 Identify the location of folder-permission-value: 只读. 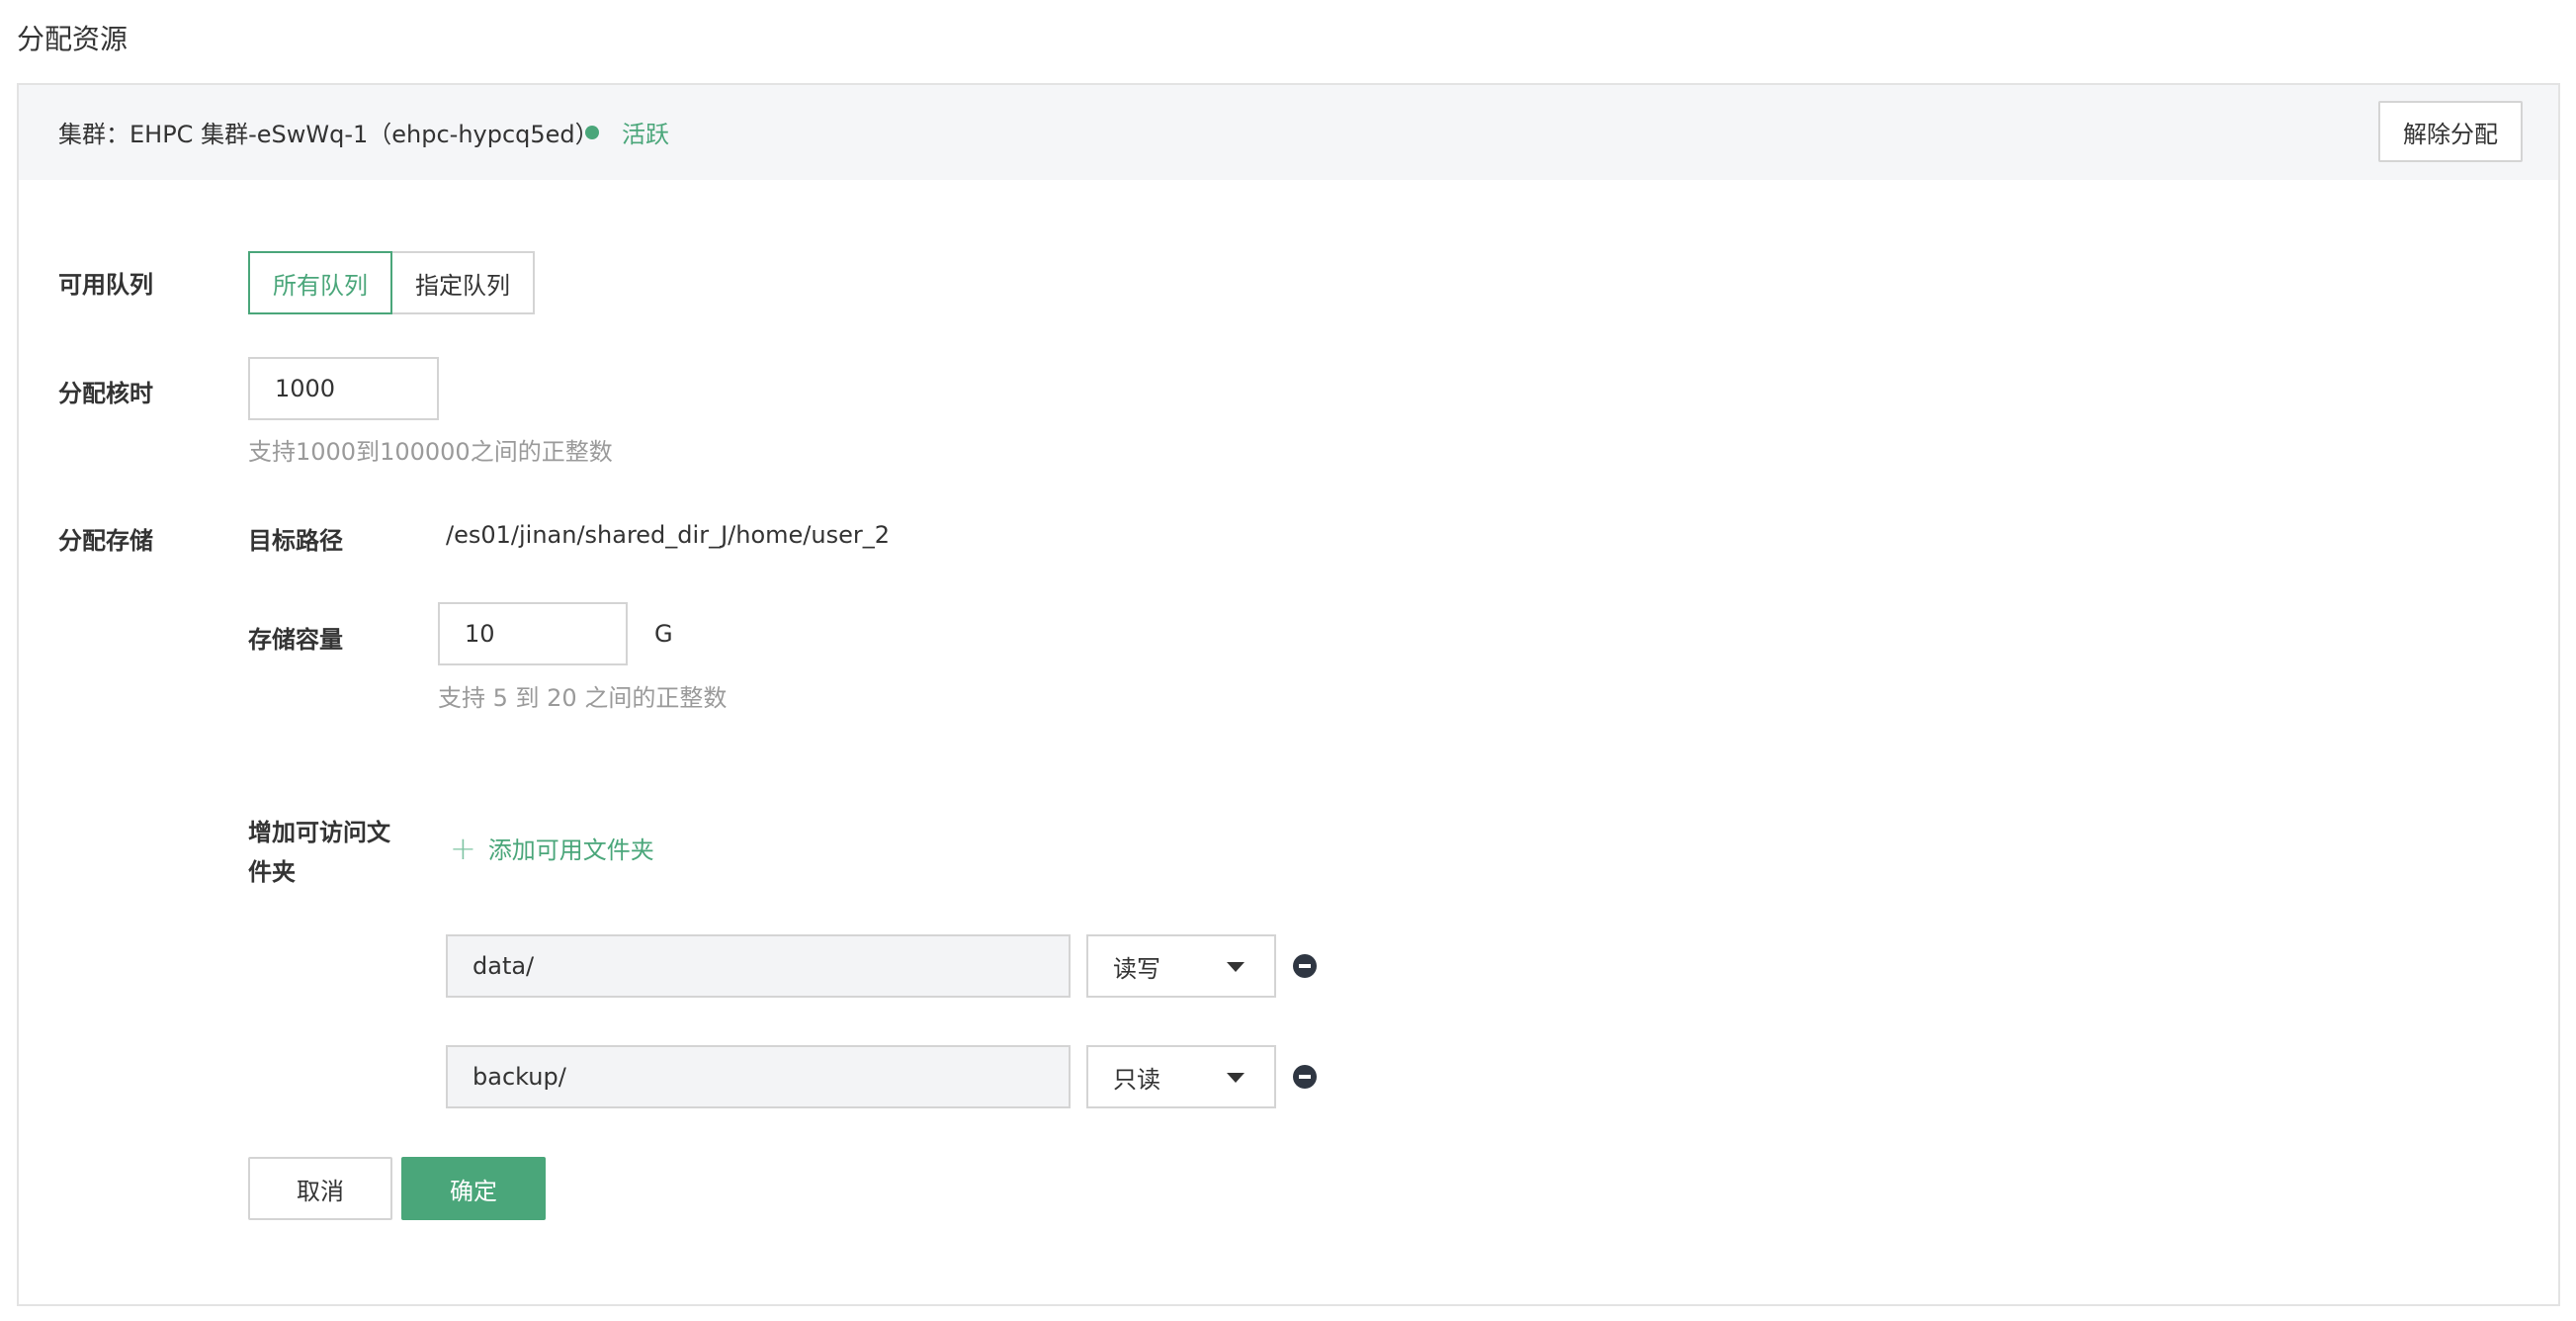
(1136, 1080).